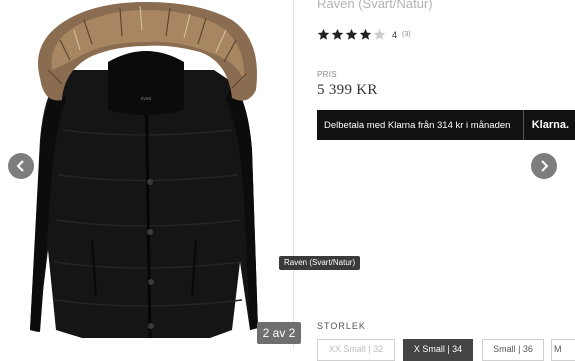 This screenshot has height=361, width=575. I want to click on size-option-m: M, so click(563, 350).